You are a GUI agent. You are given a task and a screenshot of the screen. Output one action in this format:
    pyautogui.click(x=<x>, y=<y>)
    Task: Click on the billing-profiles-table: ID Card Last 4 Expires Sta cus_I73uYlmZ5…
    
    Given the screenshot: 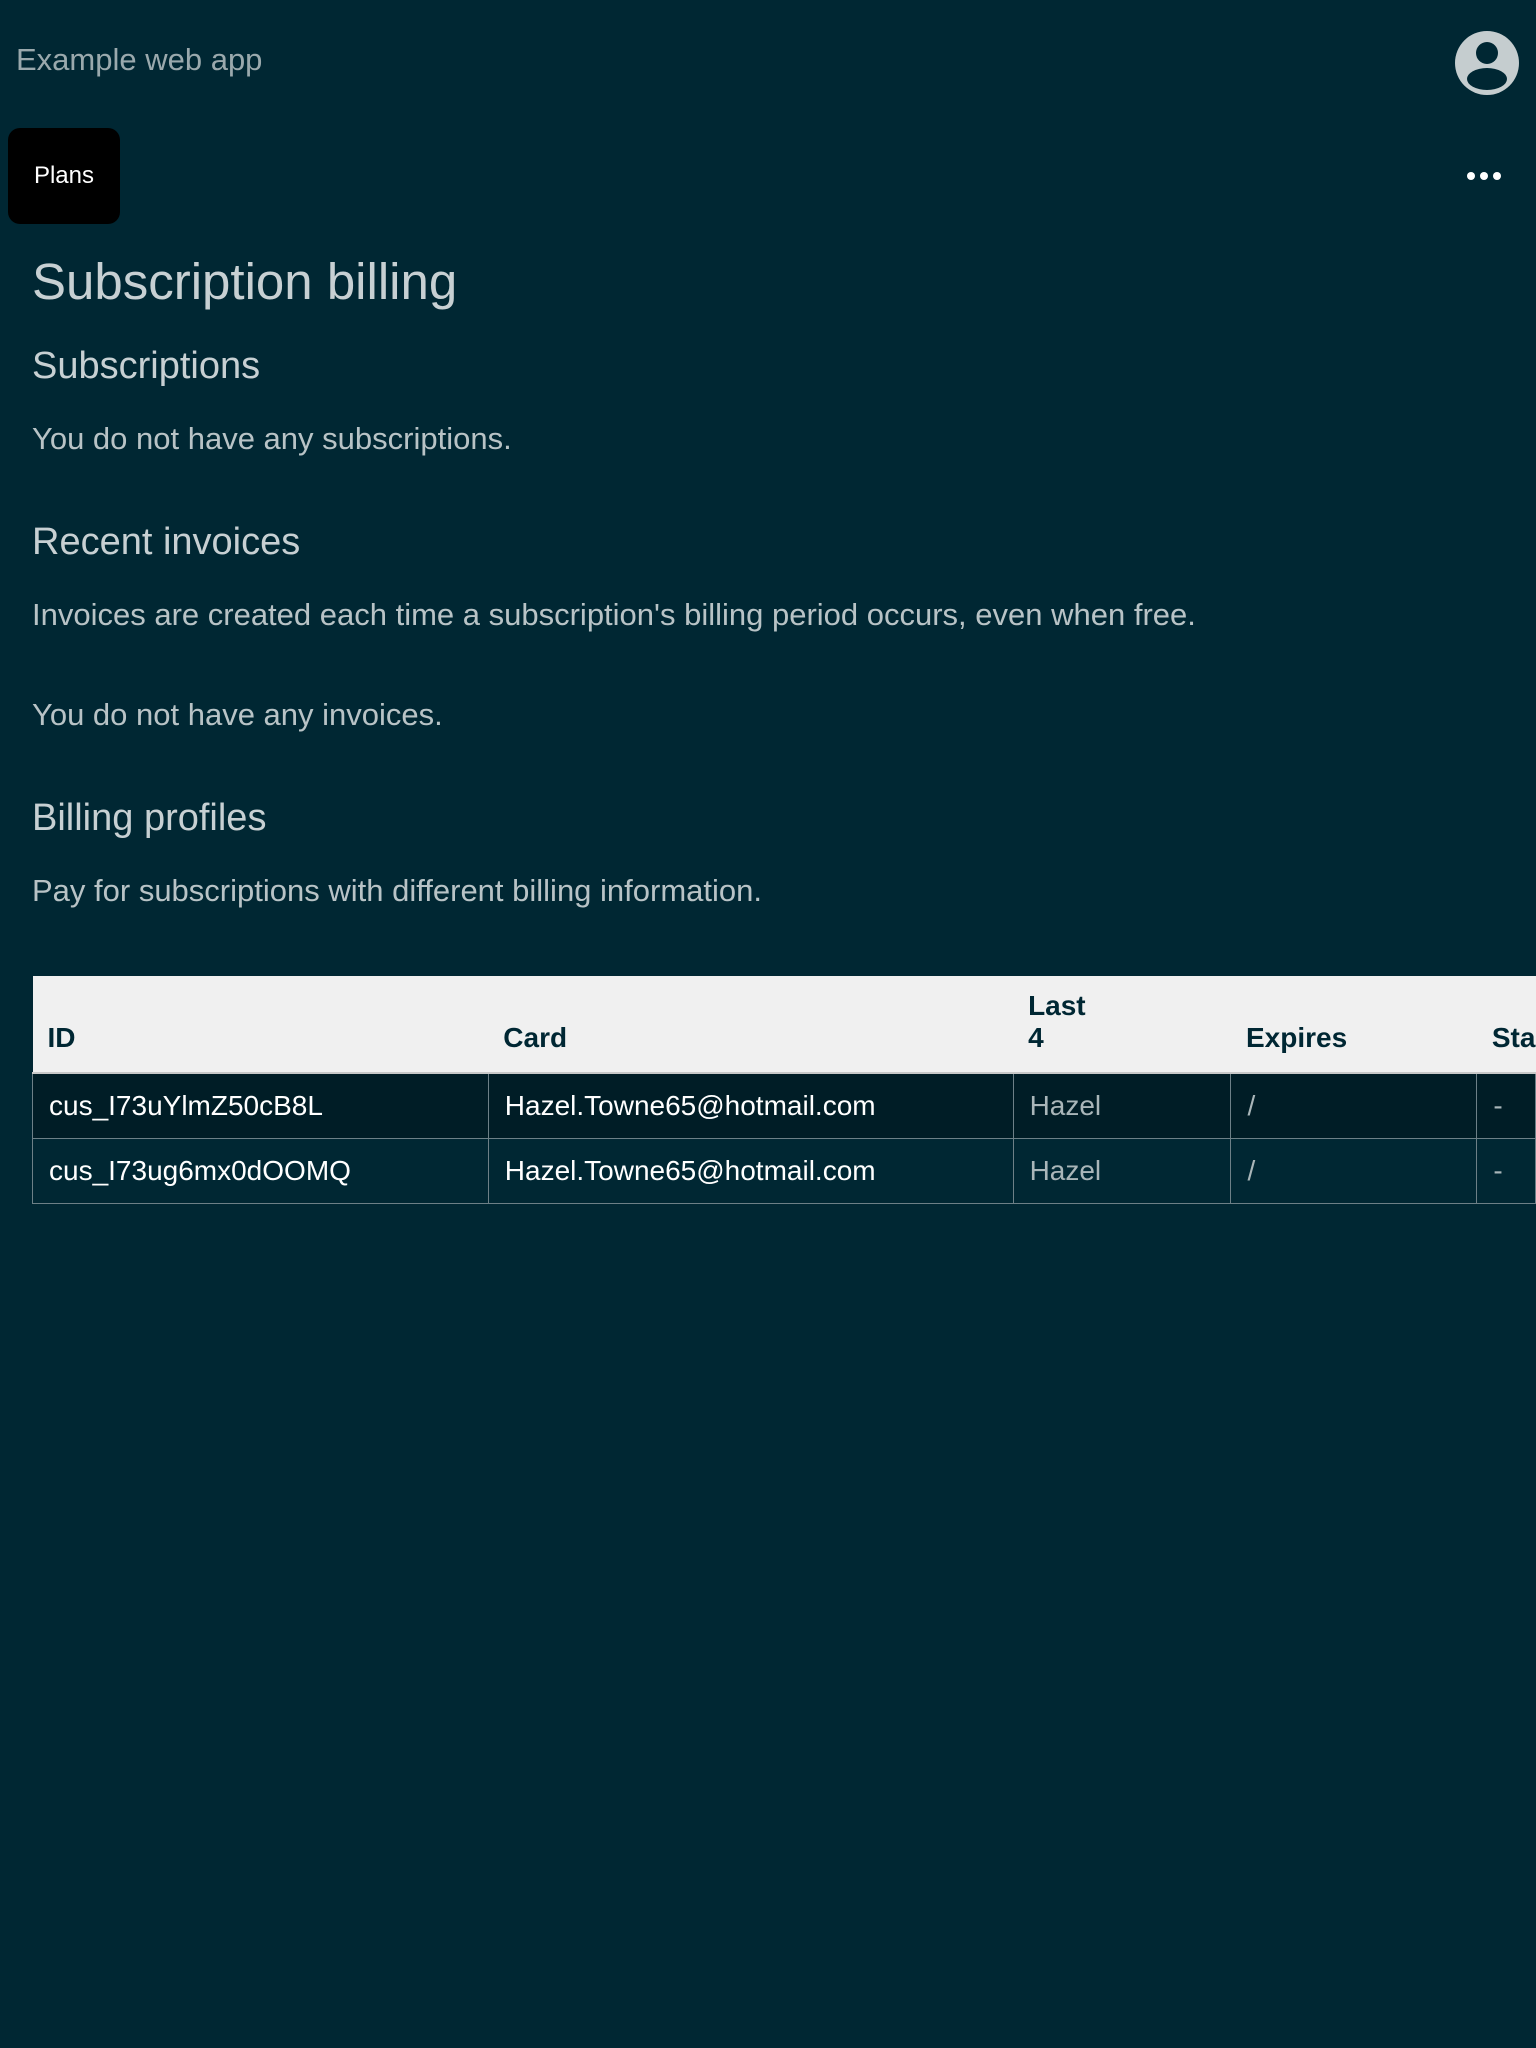 What is the action you would take?
    pyautogui.click(x=784, y=1090)
    